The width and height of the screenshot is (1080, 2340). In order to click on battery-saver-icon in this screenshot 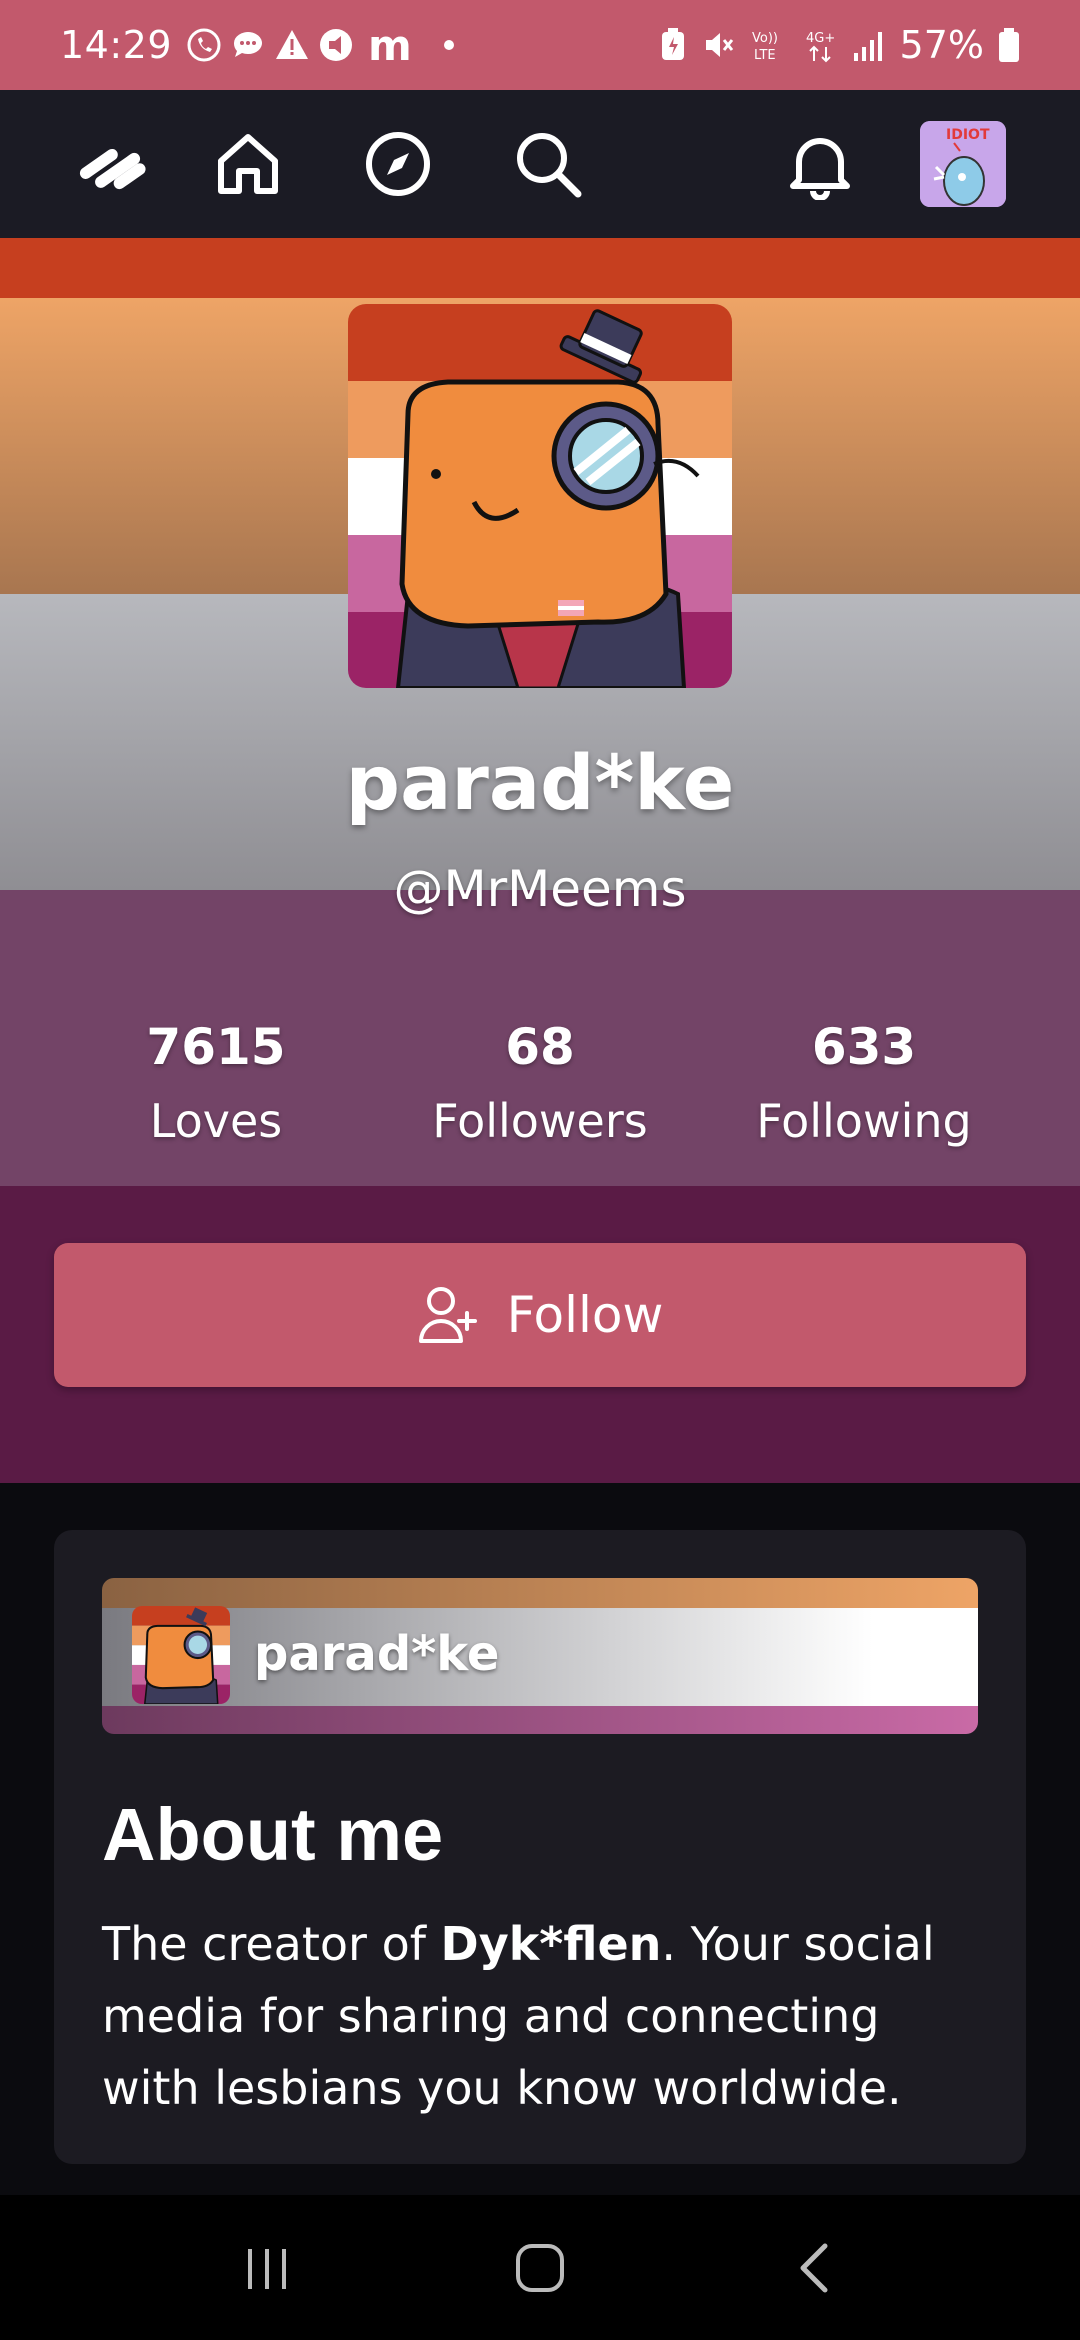, I will do `click(672, 44)`.